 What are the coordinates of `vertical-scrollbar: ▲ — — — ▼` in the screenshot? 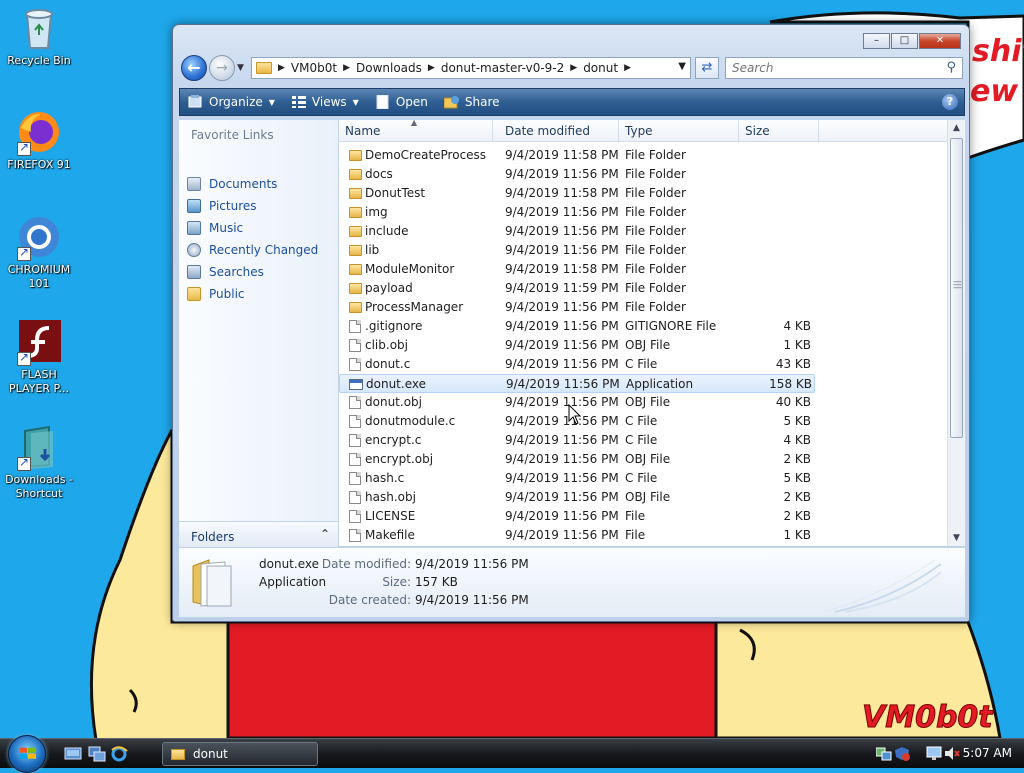 It's located at (956, 333).